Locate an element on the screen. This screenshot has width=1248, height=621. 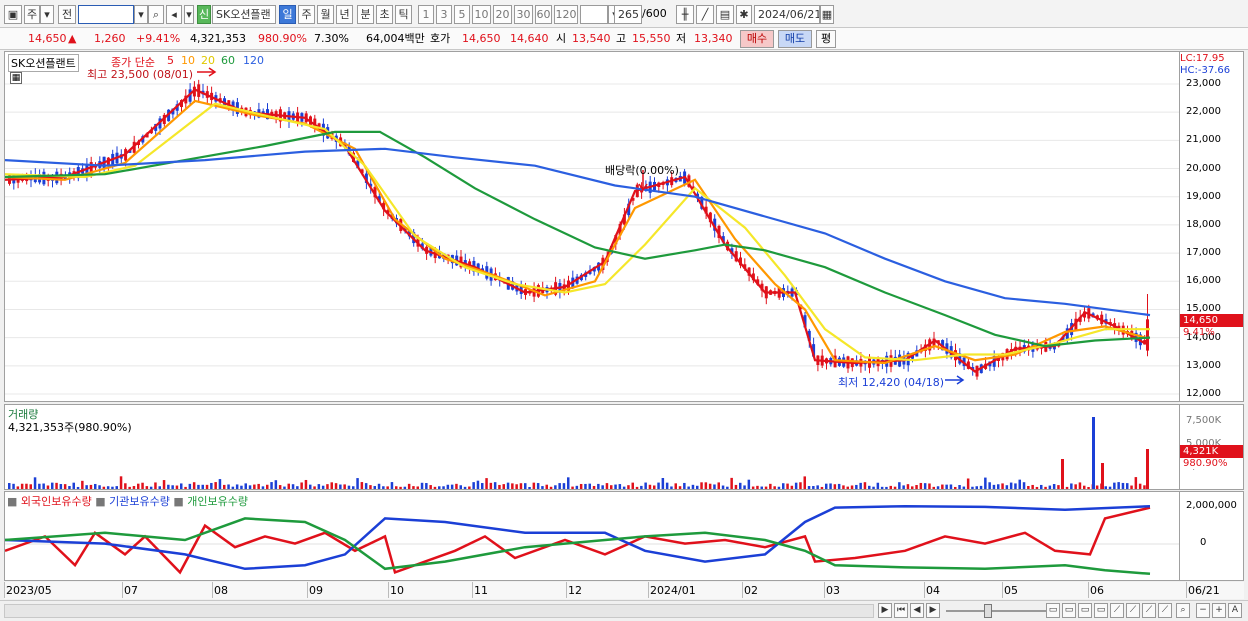
period-month-button: 월 is located at coordinates (325, 14).